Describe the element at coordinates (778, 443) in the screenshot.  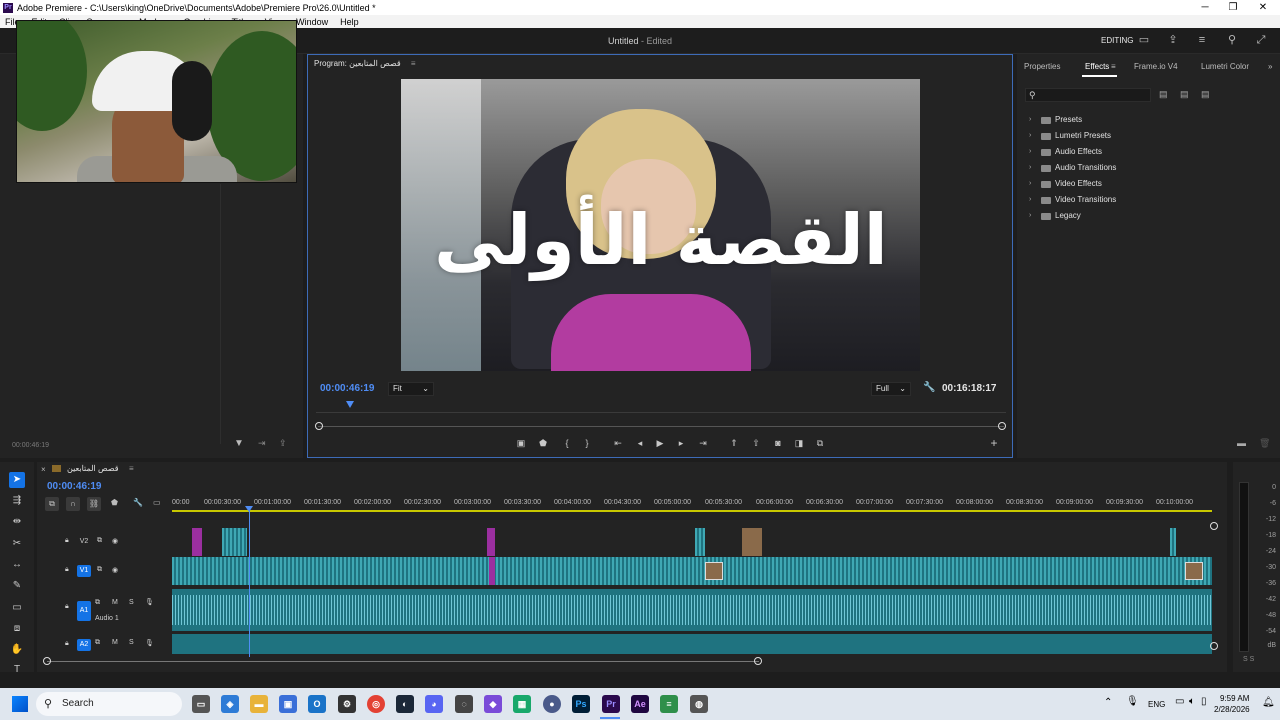
I see `camera-icon: ◙` at that location.